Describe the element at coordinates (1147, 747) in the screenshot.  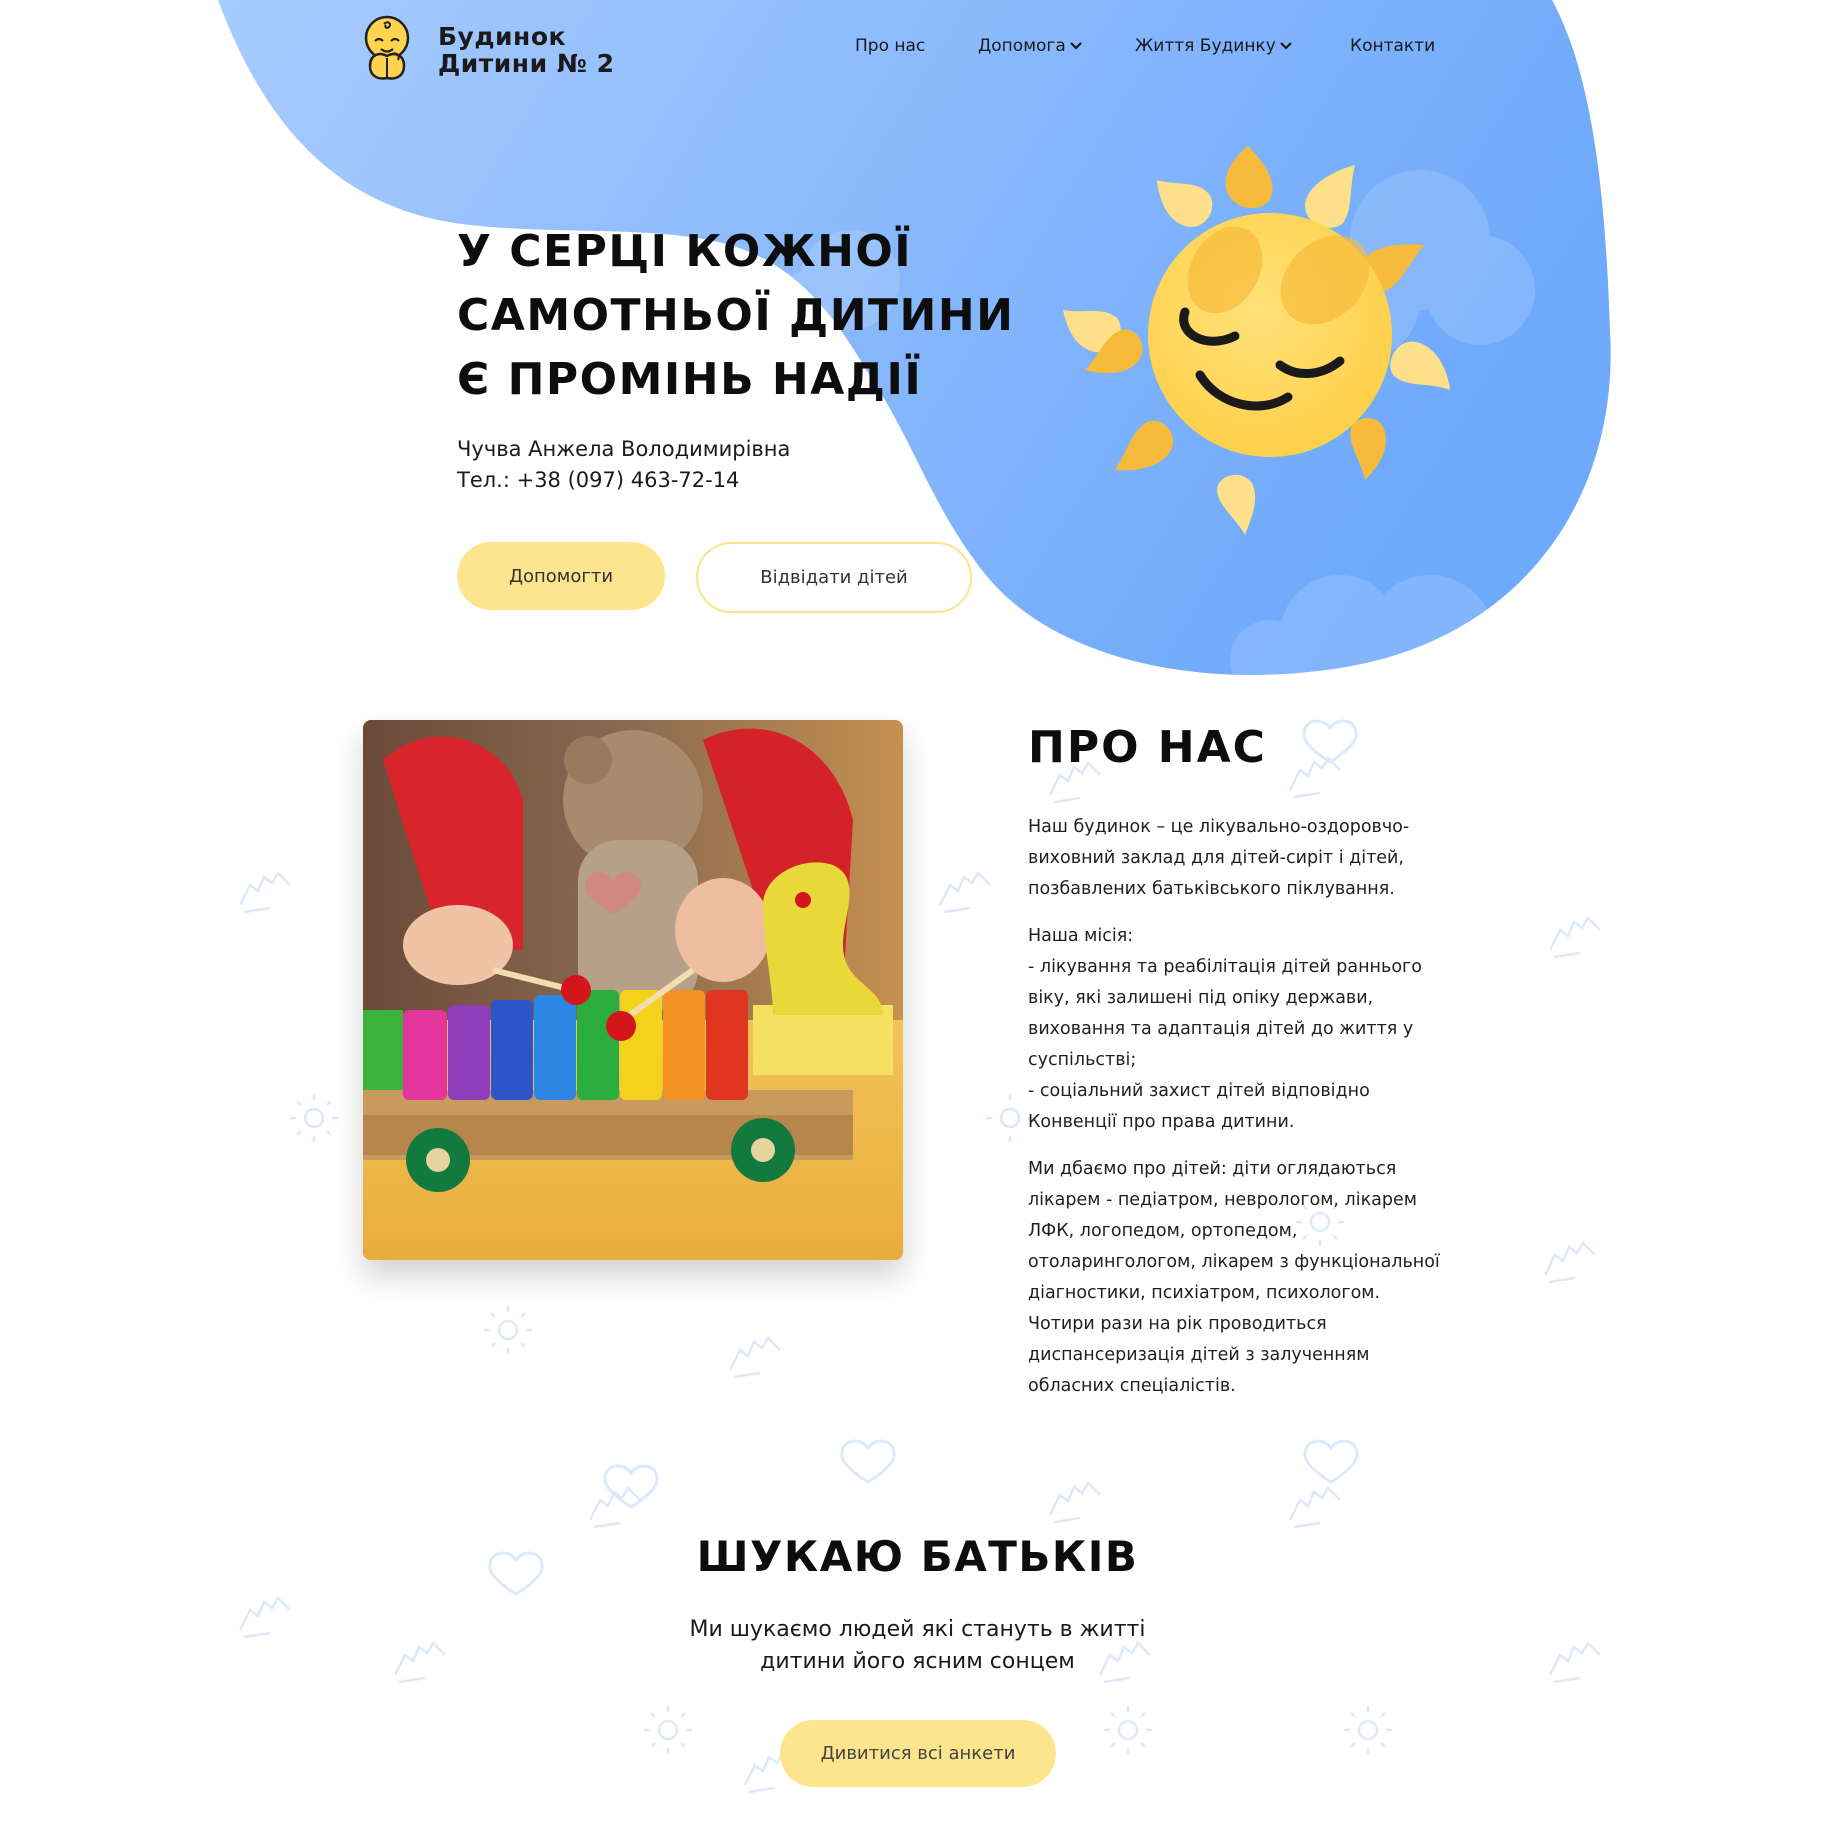
I see `about-title: ПРО НАС` at that location.